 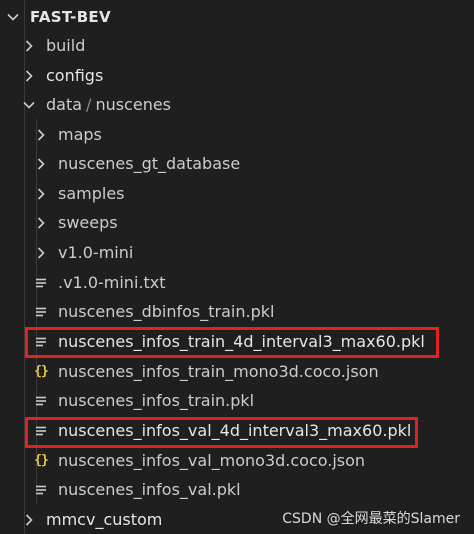 I want to click on tree-file-nuscenes-dbinfos-train-pkl: nuscenes_dbinfos_train.pkl, so click(x=237, y=312).